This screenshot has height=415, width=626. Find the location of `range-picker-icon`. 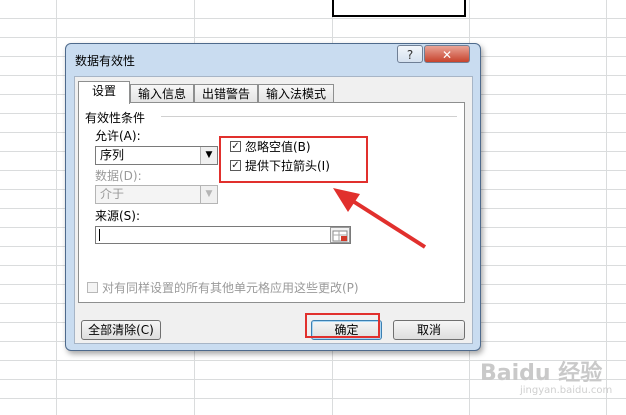

range-picker-icon is located at coordinates (340, 235).